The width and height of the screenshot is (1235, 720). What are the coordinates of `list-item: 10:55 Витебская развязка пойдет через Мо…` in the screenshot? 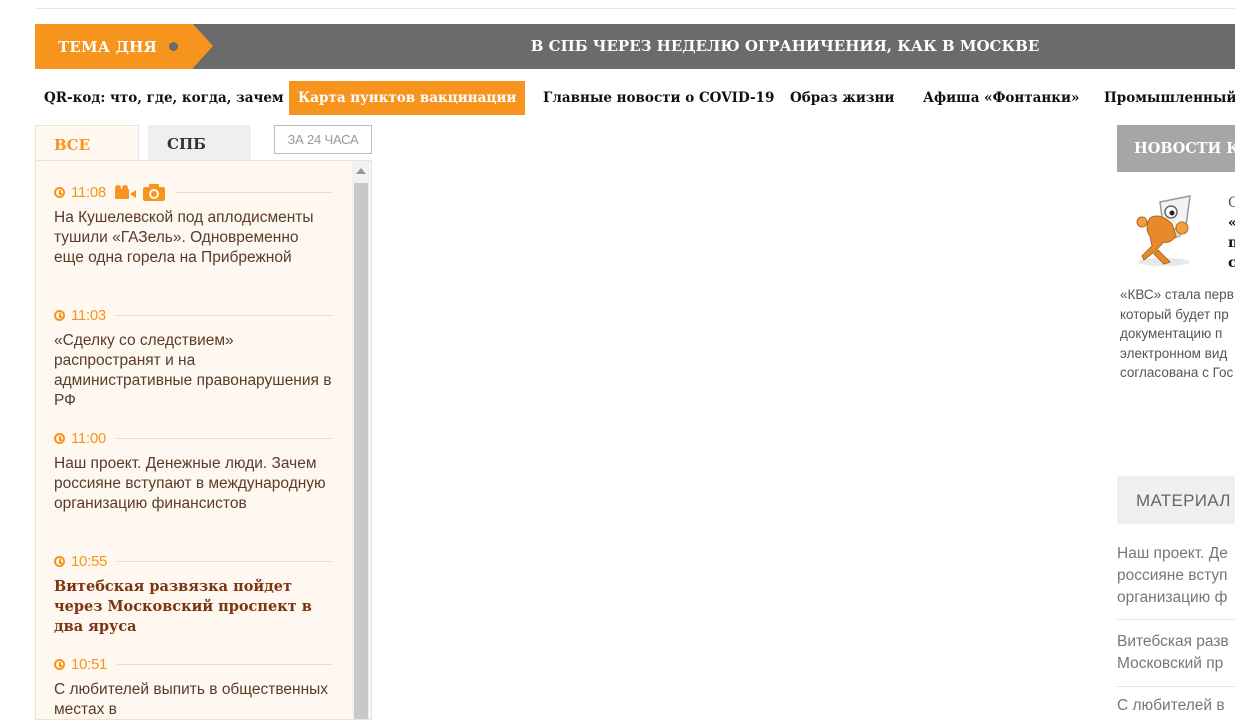 It's located at (193, 593).